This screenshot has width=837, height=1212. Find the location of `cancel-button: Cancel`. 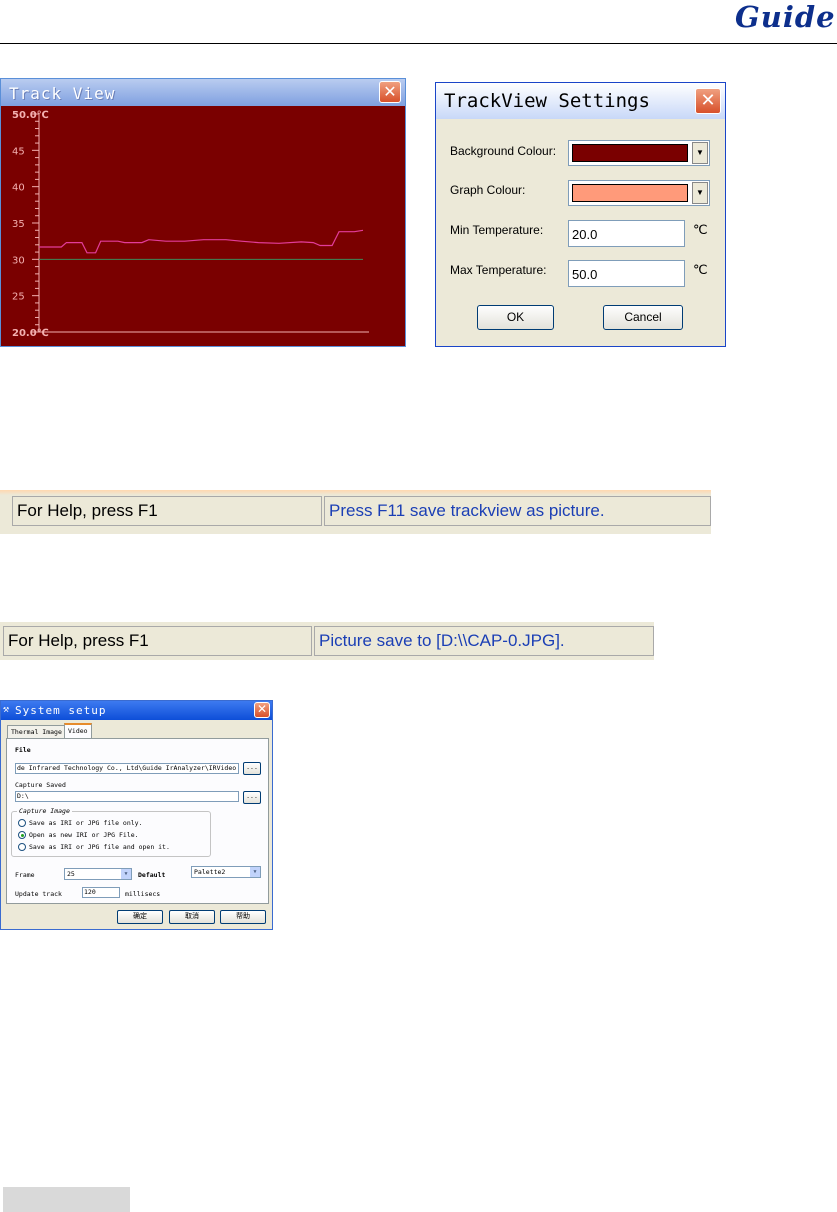

cancel-button: Cancel is located at coordinates (643, 317).